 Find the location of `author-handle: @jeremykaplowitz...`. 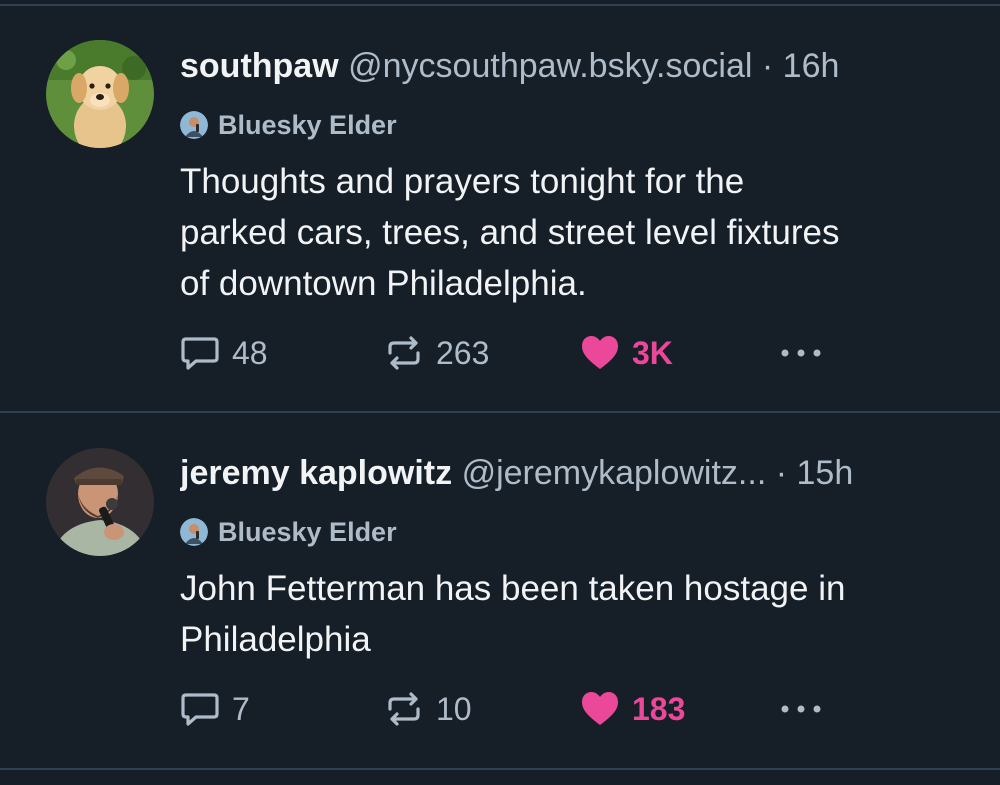

author-handle: @jeremykaplowitz... is located at coordinates (614, 473).